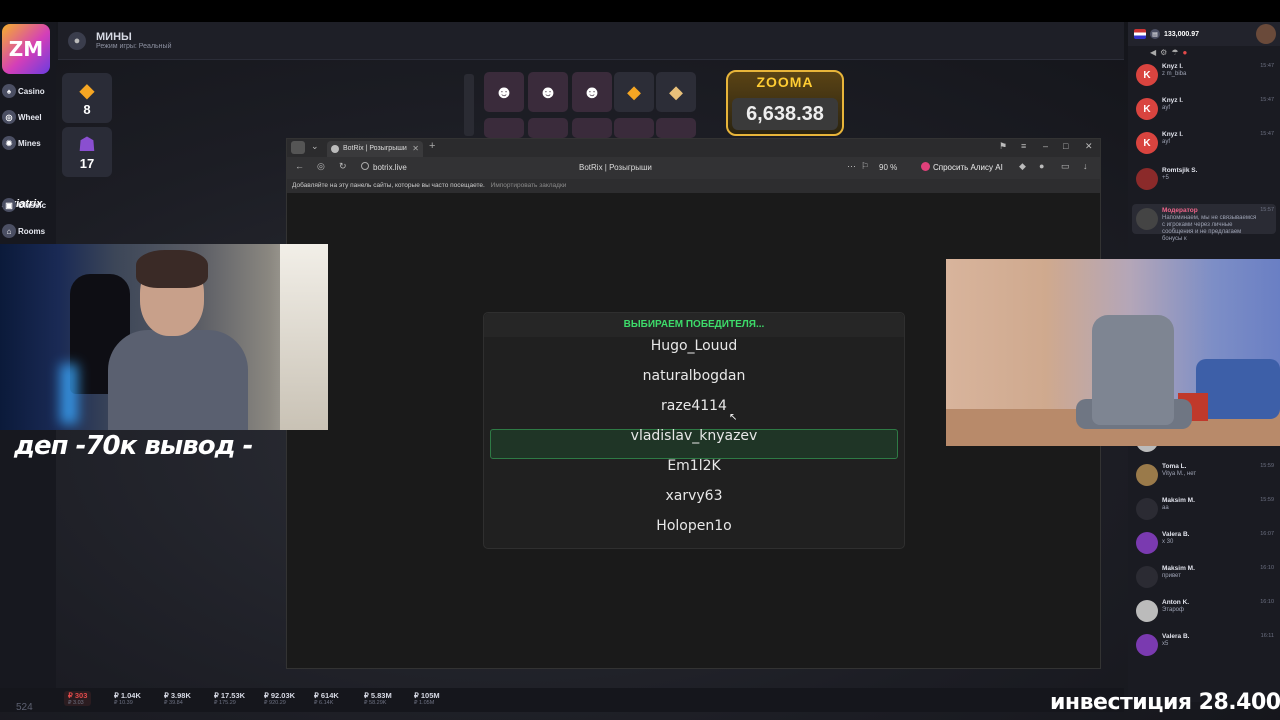  I want to click on back-icon: ←, so click(299, 166).